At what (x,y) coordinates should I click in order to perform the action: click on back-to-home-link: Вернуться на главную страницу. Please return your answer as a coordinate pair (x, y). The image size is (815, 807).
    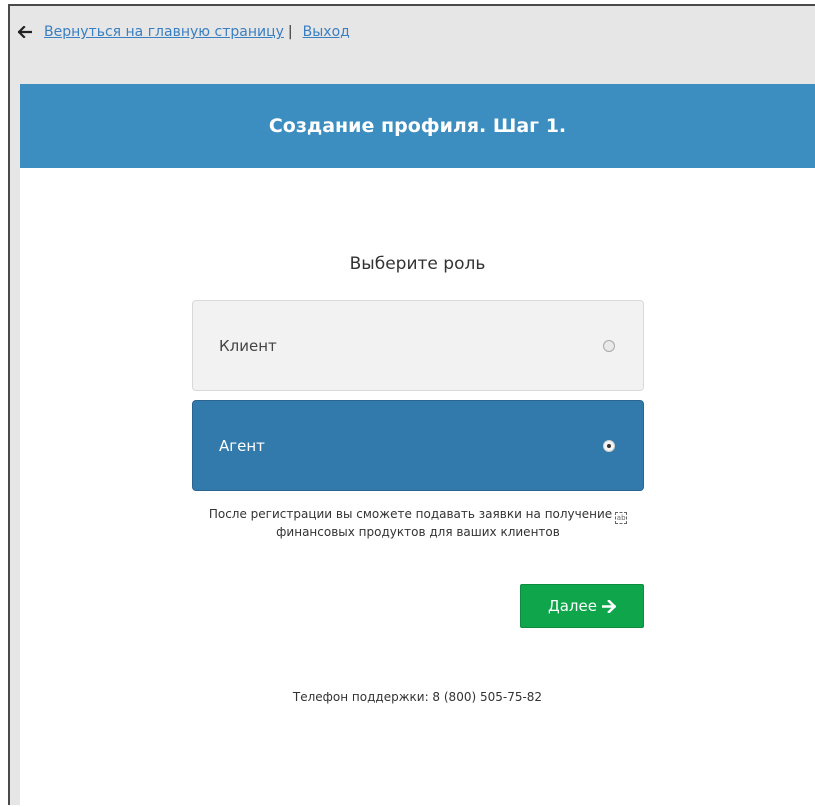
    Looking at the image, I should click on (164, 32).